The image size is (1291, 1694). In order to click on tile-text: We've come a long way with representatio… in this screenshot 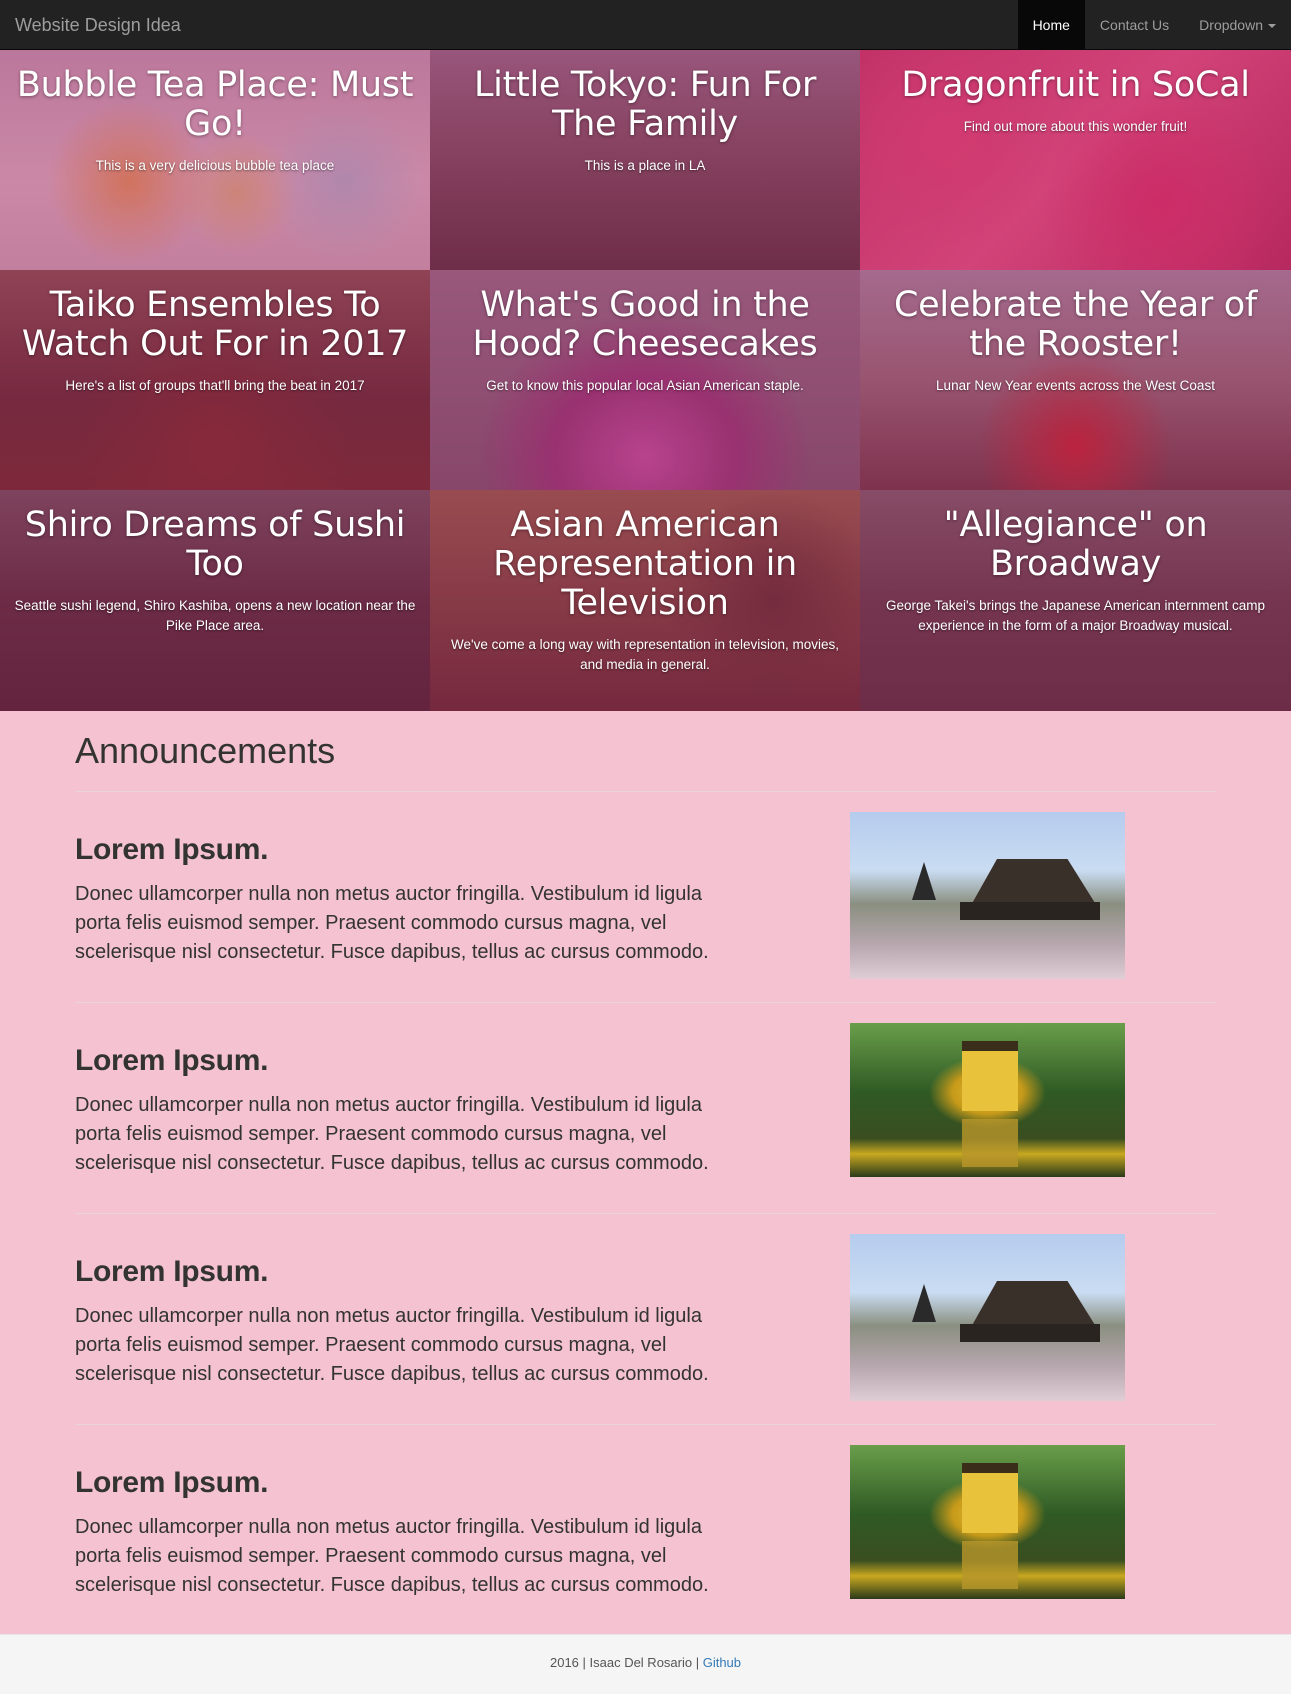, I will do `click(644, 654)`.